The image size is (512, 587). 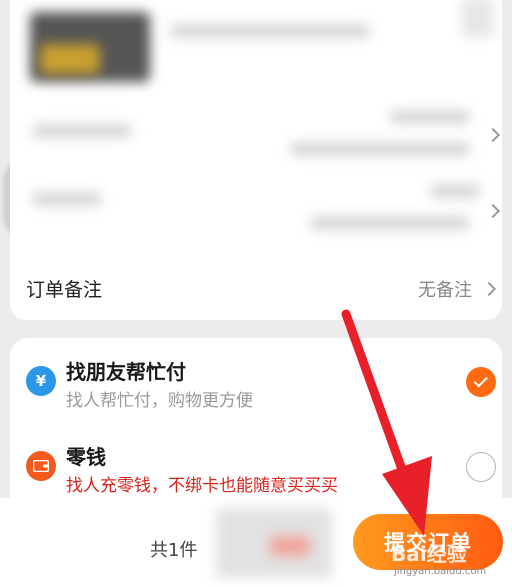 I want to click on unselected-radio-icon, so click(x=481, y=467).